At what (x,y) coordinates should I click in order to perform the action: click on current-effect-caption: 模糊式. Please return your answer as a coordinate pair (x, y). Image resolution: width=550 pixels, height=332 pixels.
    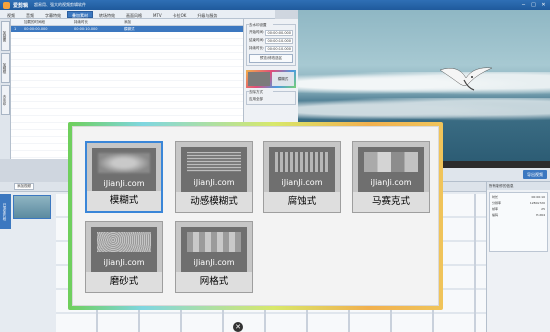
    Looking at the image, I should click on (283, 79).